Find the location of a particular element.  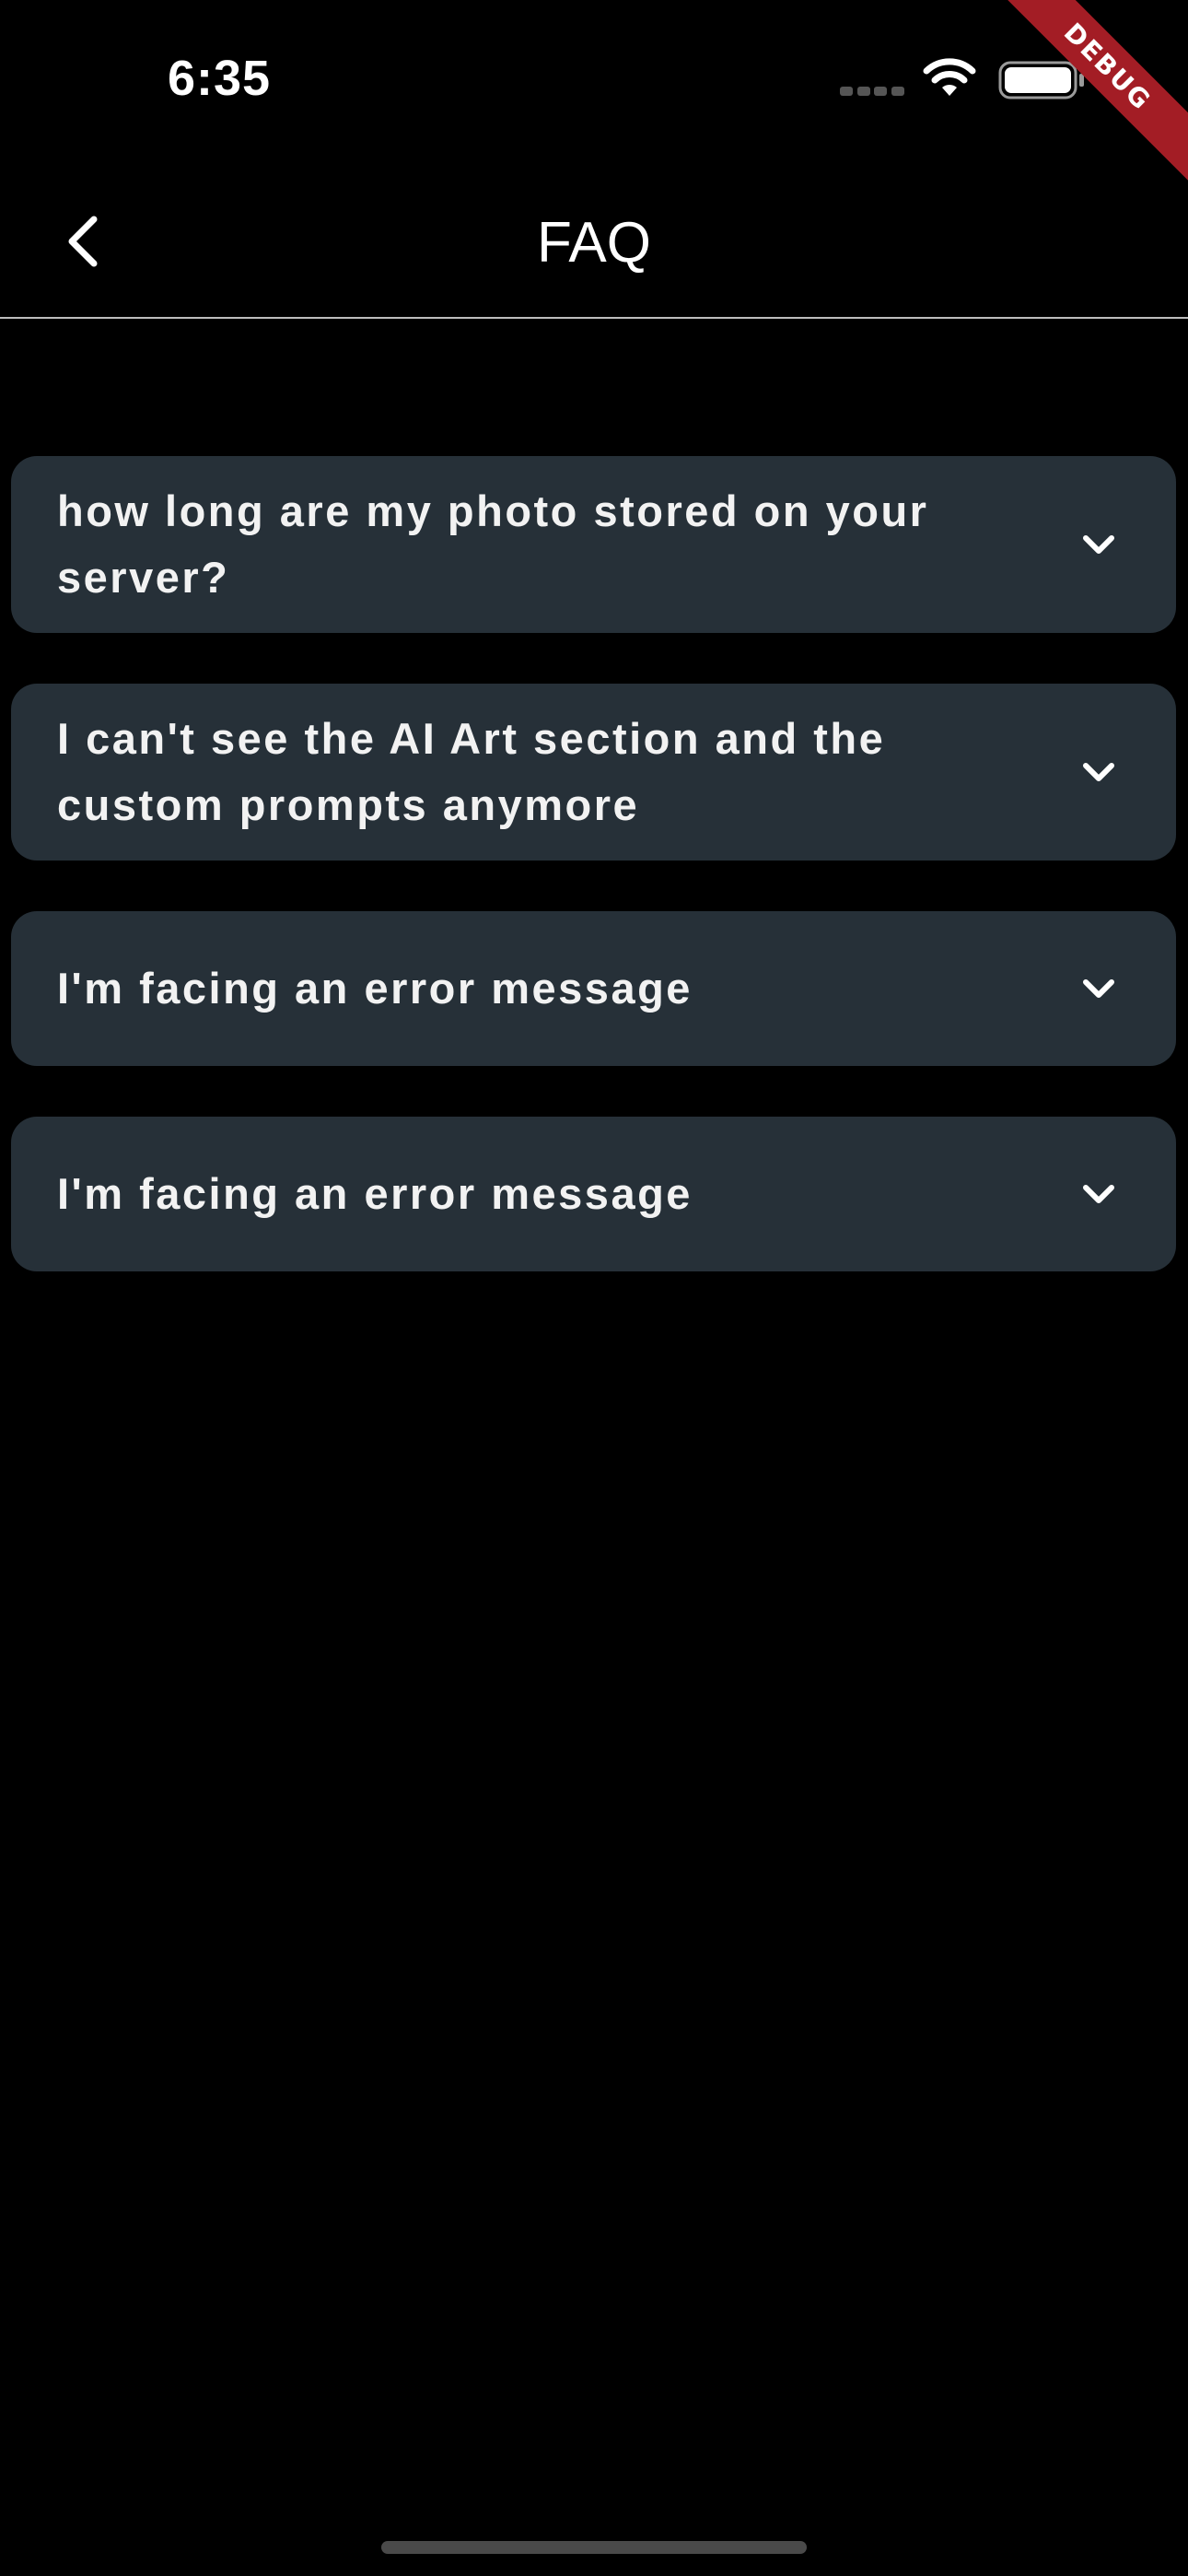

navigation-bar: FAQ is located at coordinates (594, 247).